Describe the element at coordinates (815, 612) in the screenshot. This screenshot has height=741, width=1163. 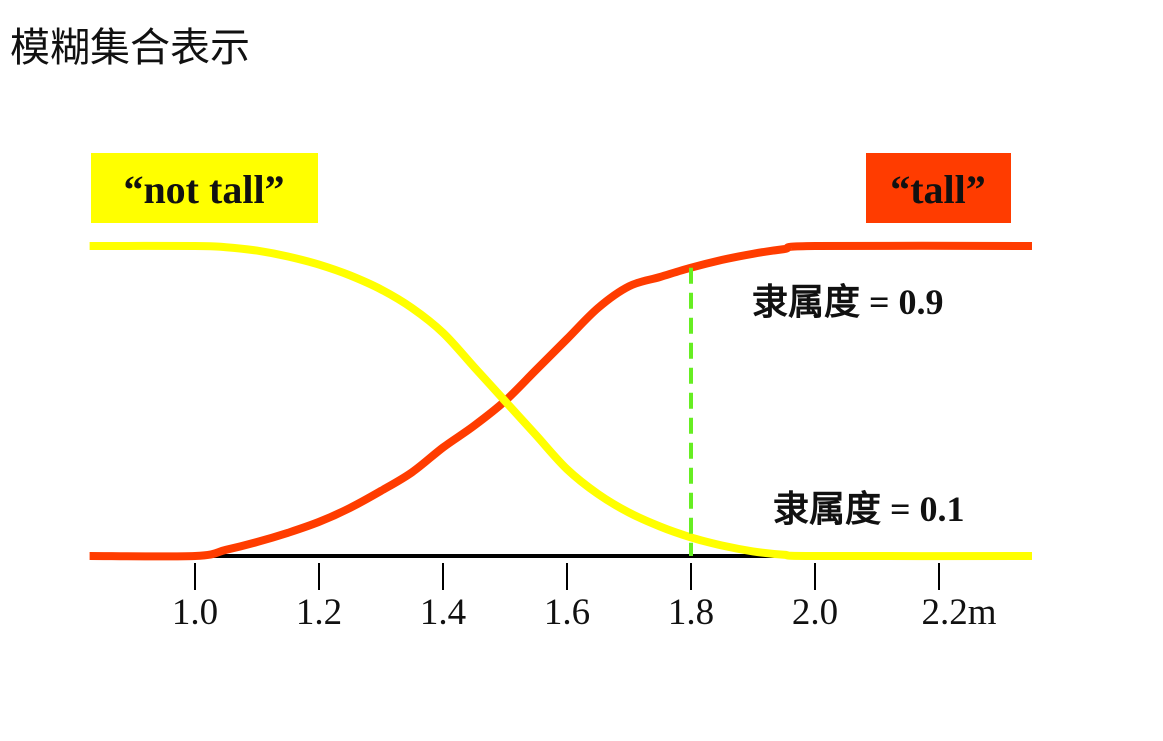
I see `x-tick-label: 2.0` at that location.